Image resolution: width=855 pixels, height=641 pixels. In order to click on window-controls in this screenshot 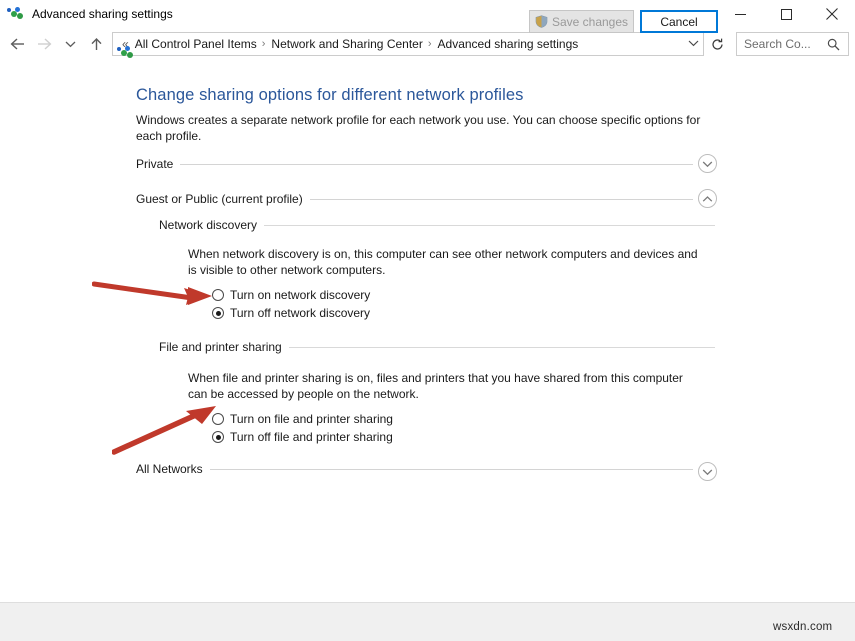, I will do `click(786, 14)`.